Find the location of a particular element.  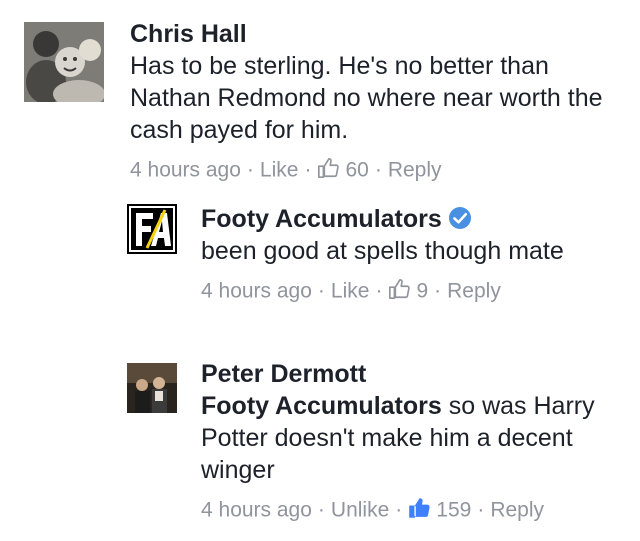

comment-meta: 4 hours ago · Unlike · 159 · Reply is located at coordinates (373, 510).